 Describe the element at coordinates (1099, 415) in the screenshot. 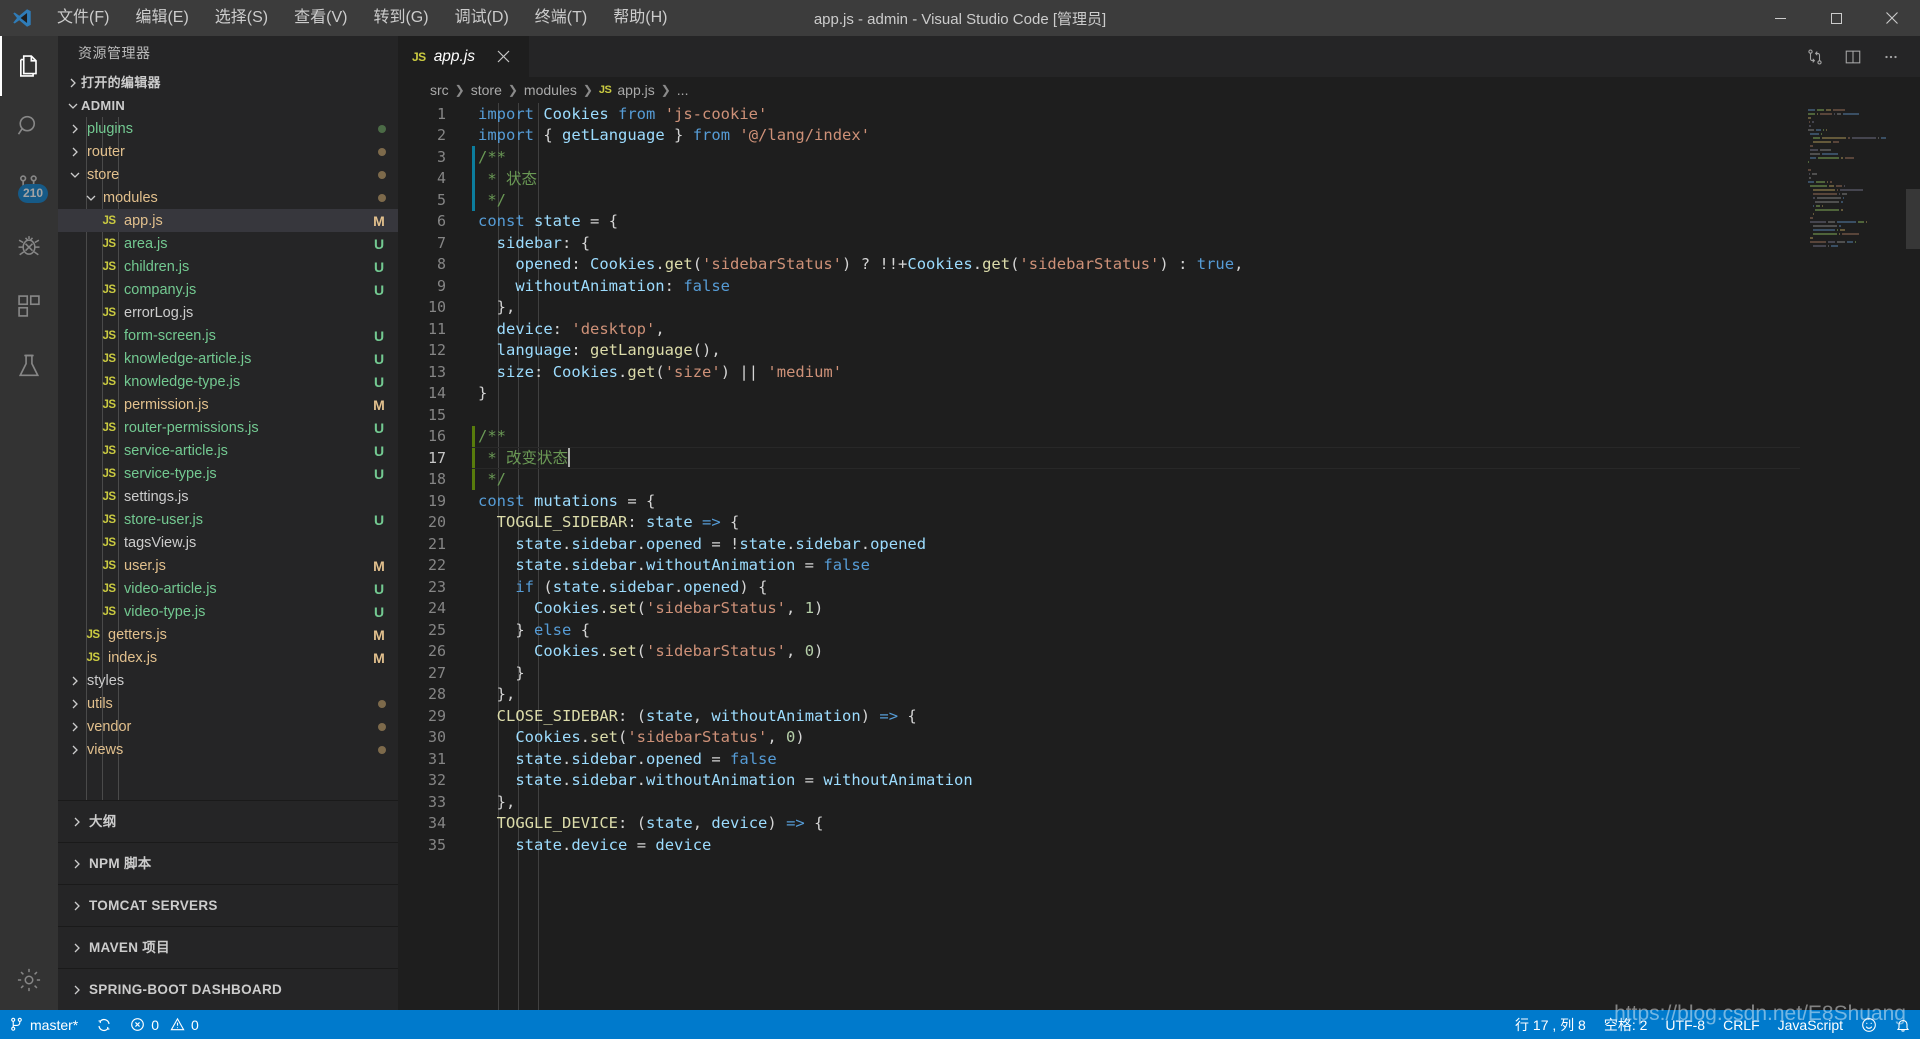

I see `code-line-15: 15` at that location.